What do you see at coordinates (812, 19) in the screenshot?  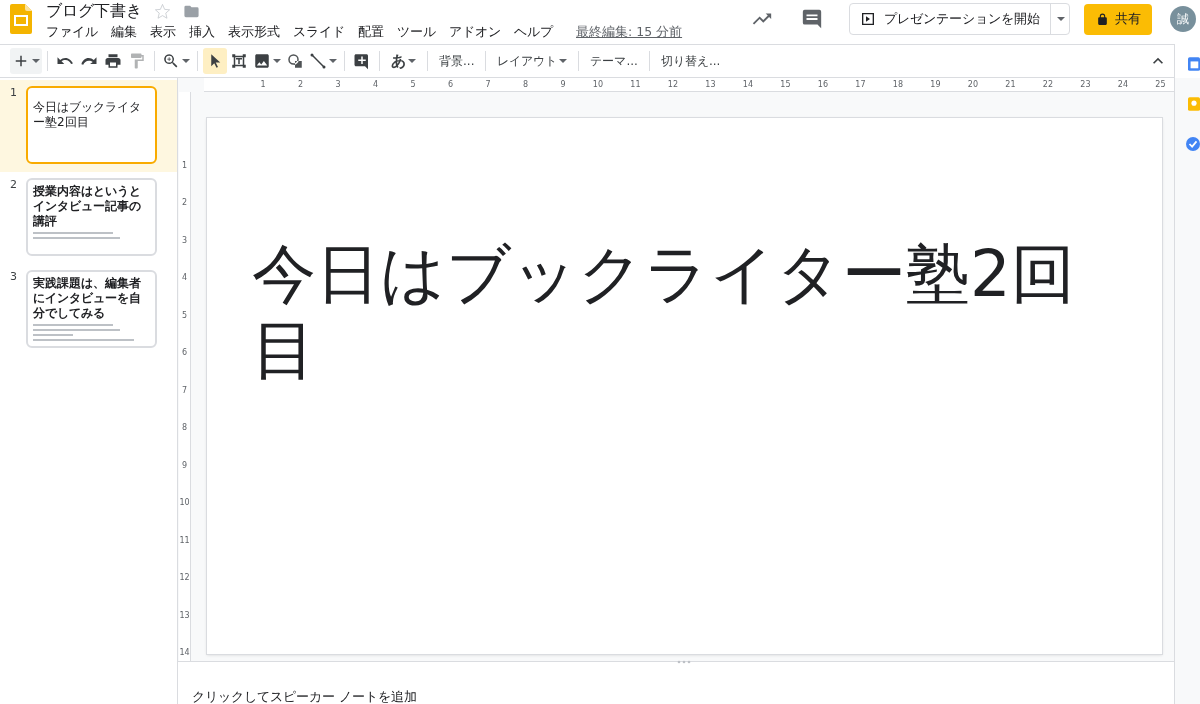 I see `comment-icon` at bounding box center [812, 19].